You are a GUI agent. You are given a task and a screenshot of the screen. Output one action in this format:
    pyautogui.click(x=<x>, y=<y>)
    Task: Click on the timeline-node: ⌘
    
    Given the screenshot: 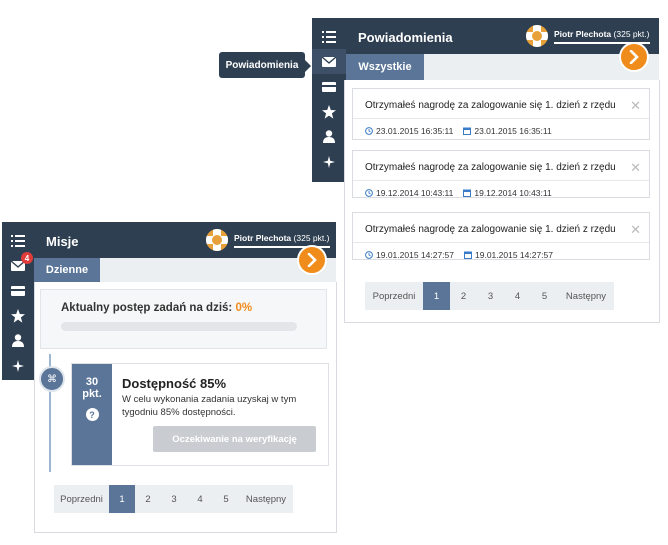 What is the action you would take?
    pyautogui.click(x=52, y=379)
    